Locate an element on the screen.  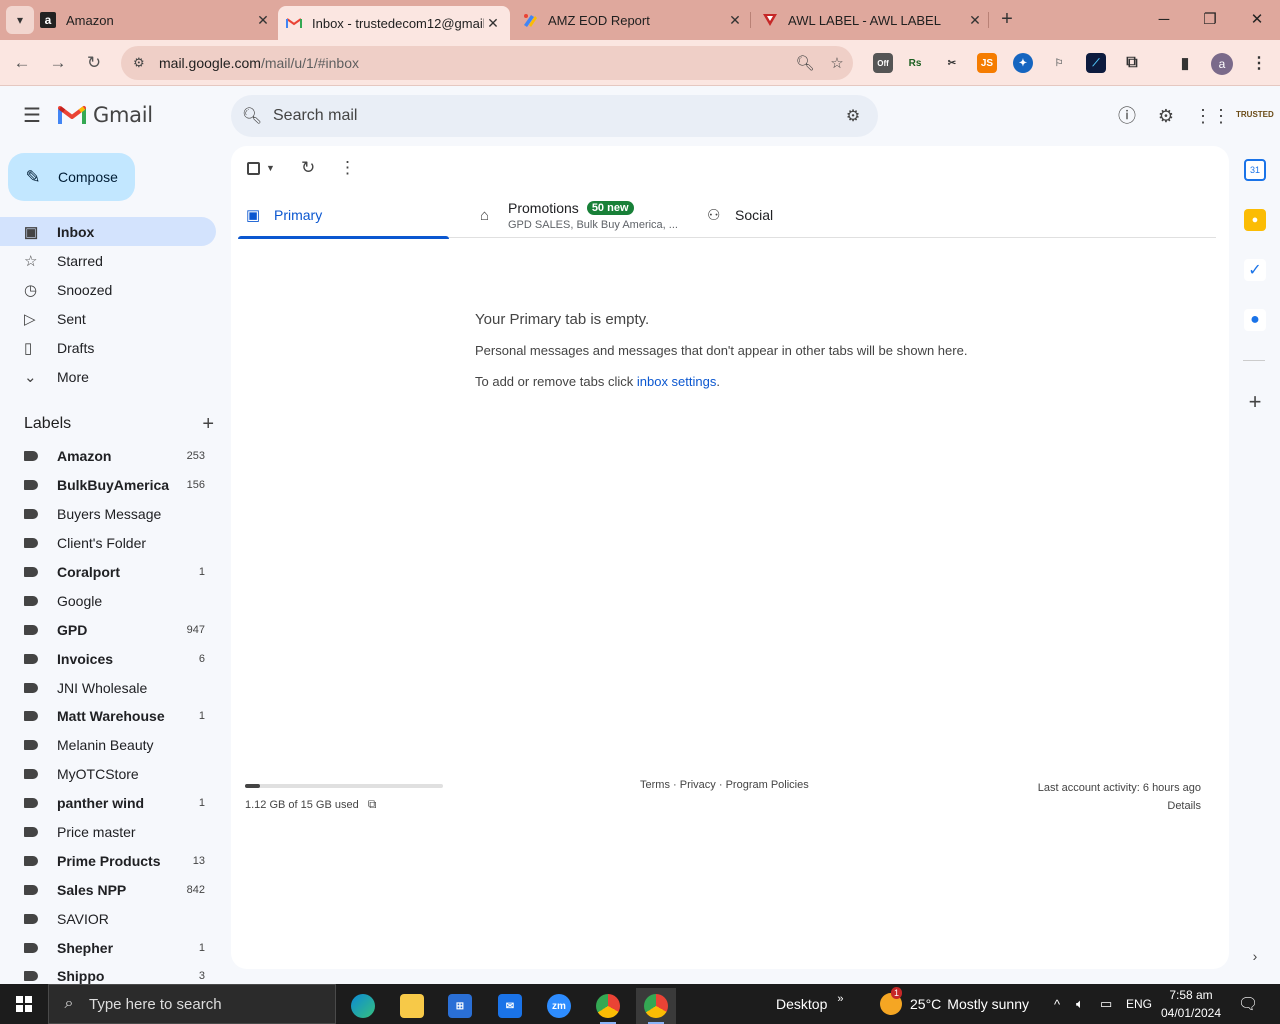
search-icon: 🔍︎ is located at coordinates (252, 116).